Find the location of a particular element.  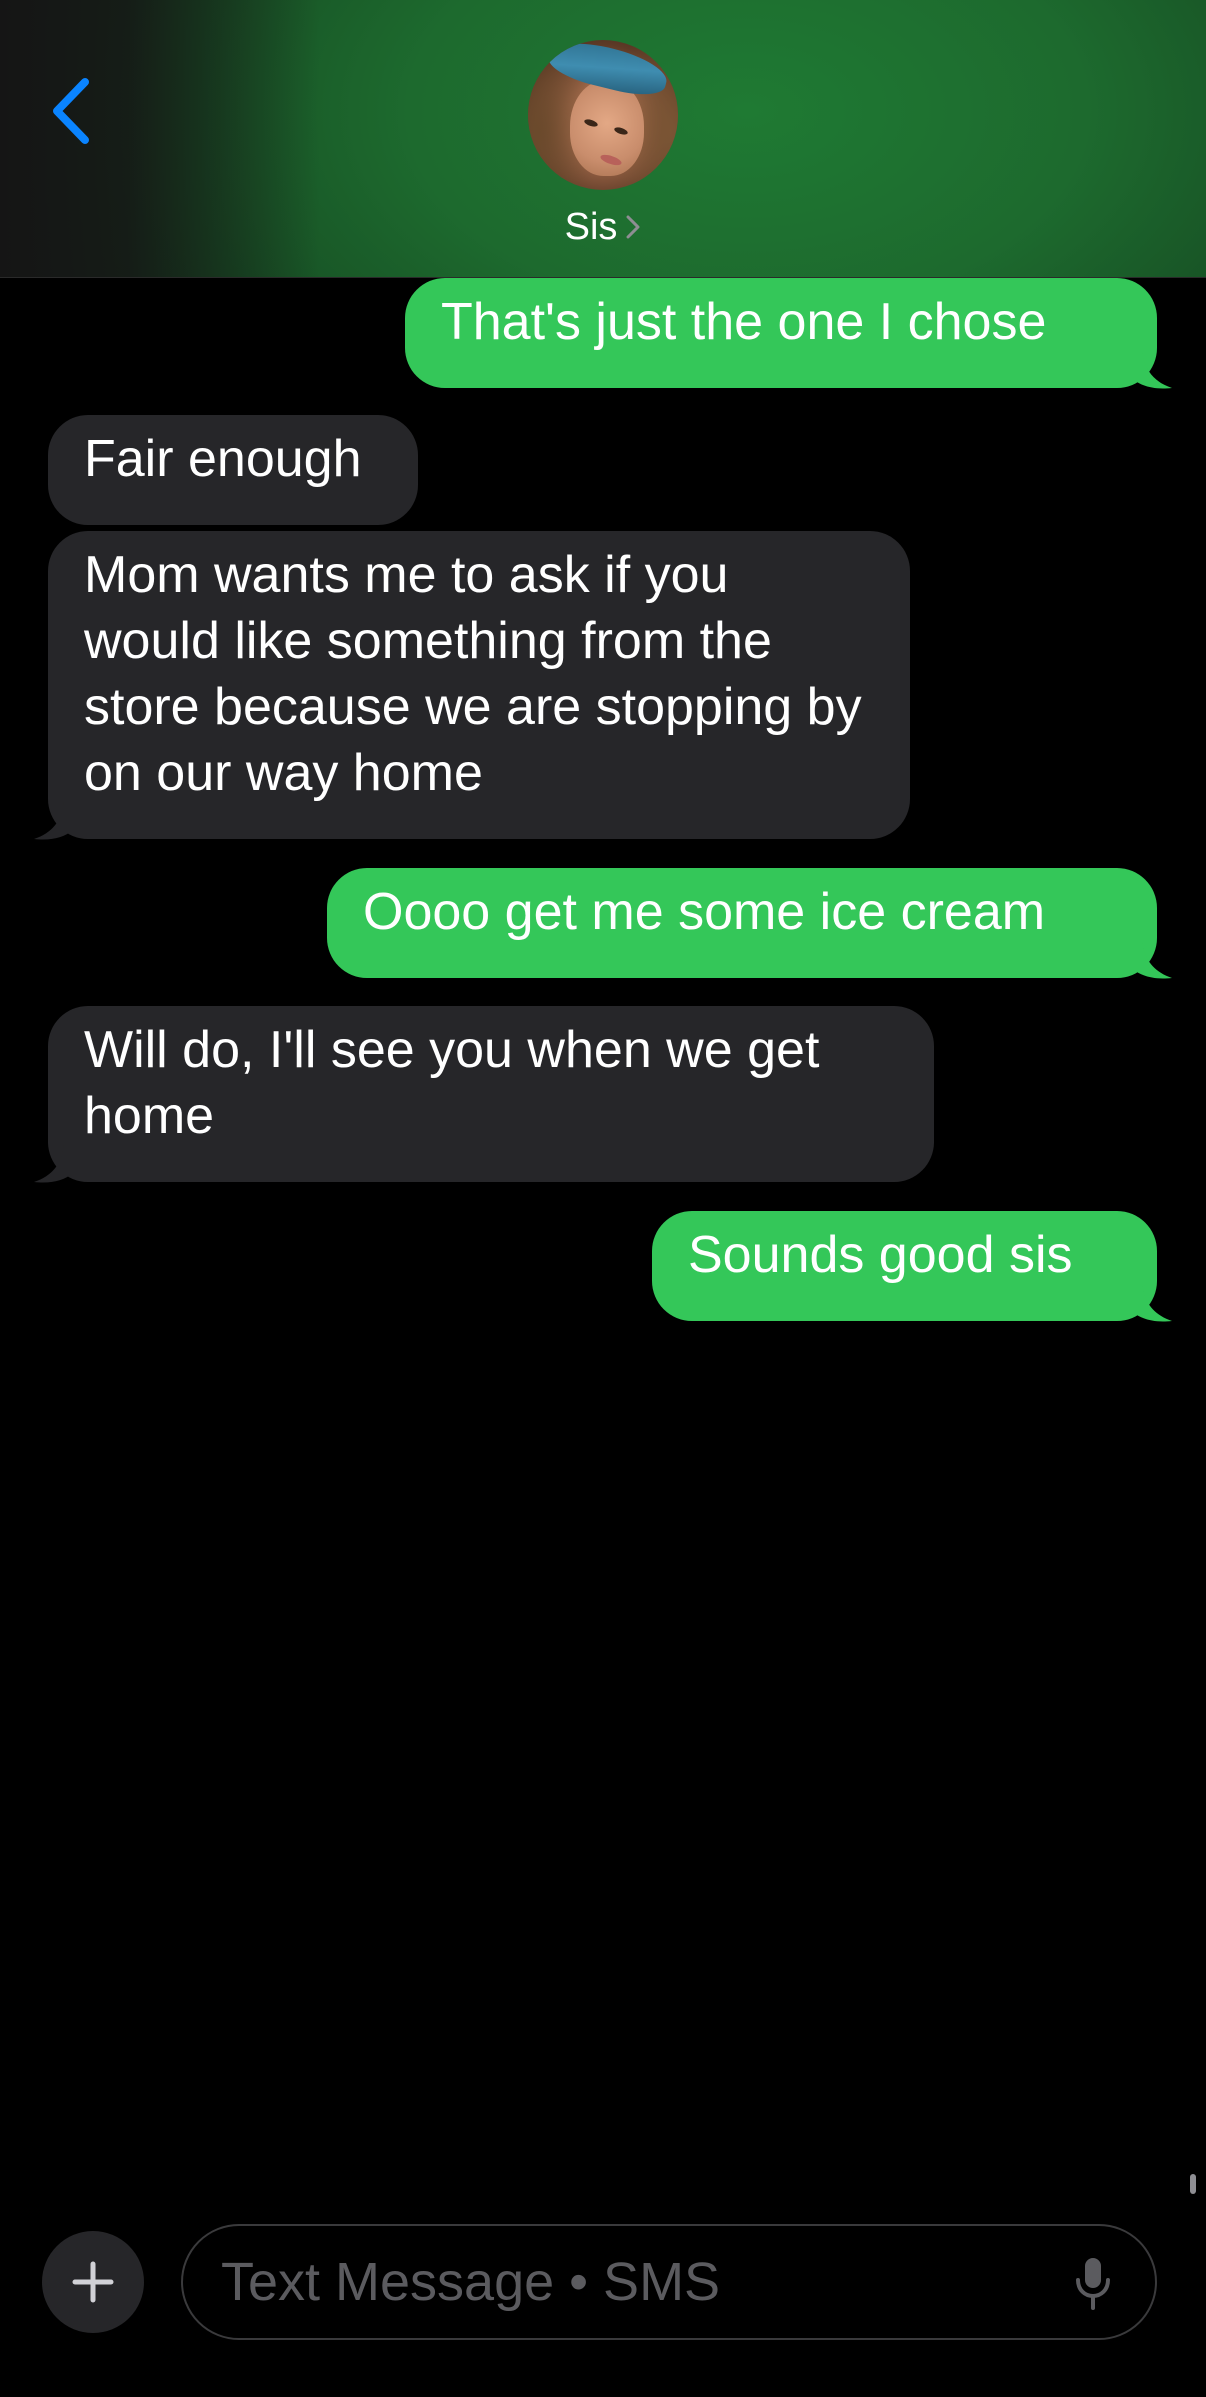

chevron-left-icon is located at coordinates (71, 111).